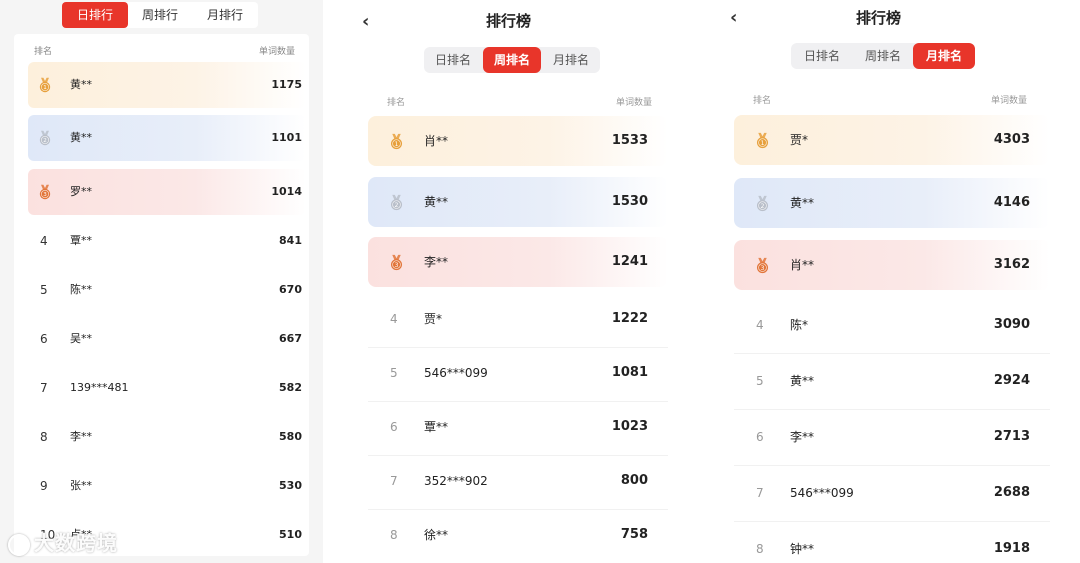 The height and width of the screenshot is (563, 1080). What do you see at coordinates (167, 290) in the screenshot?
I see `list-item: 5 陈** 670` at bounding box center [167, 290].